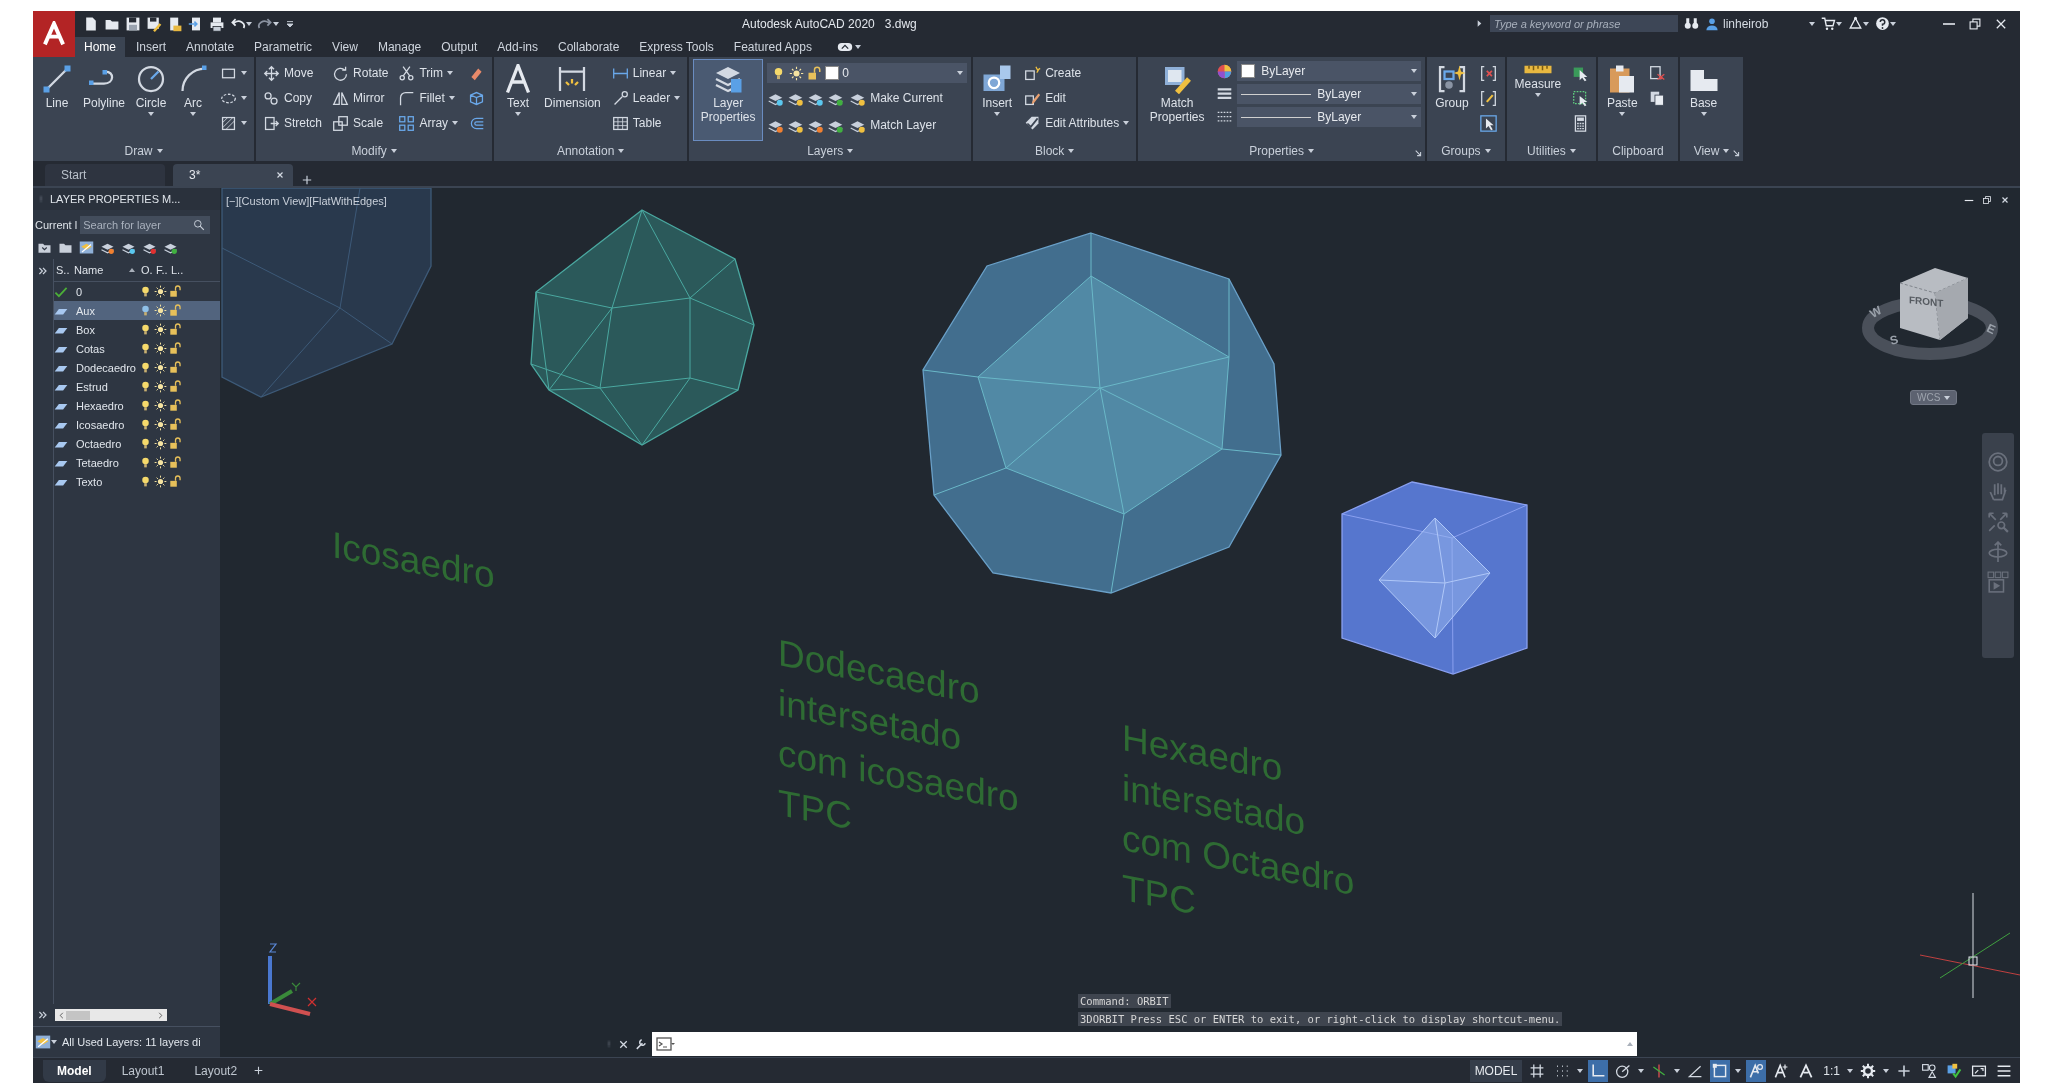  Describe the element at coordinates (63, 270) in the screenshot. I see `column-header: S..` at that location.